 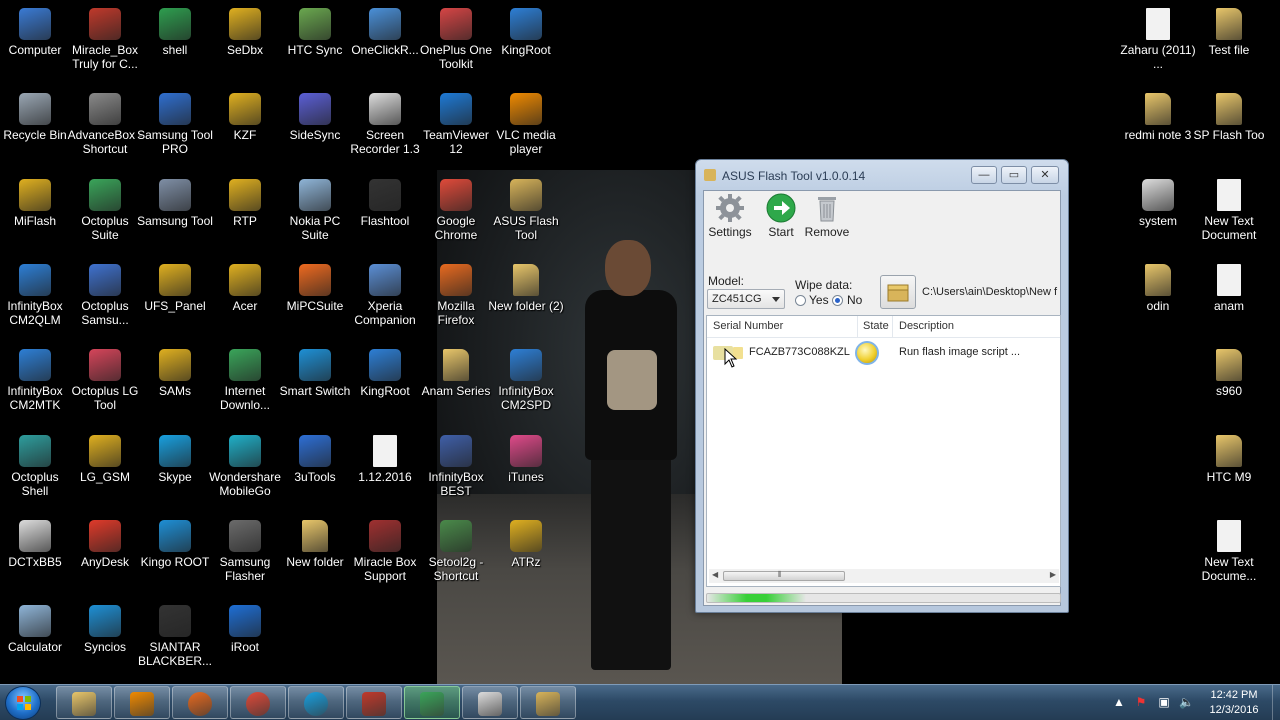 I want to click on desktop-icon: AnyDesk, so click(x=105, y=544).